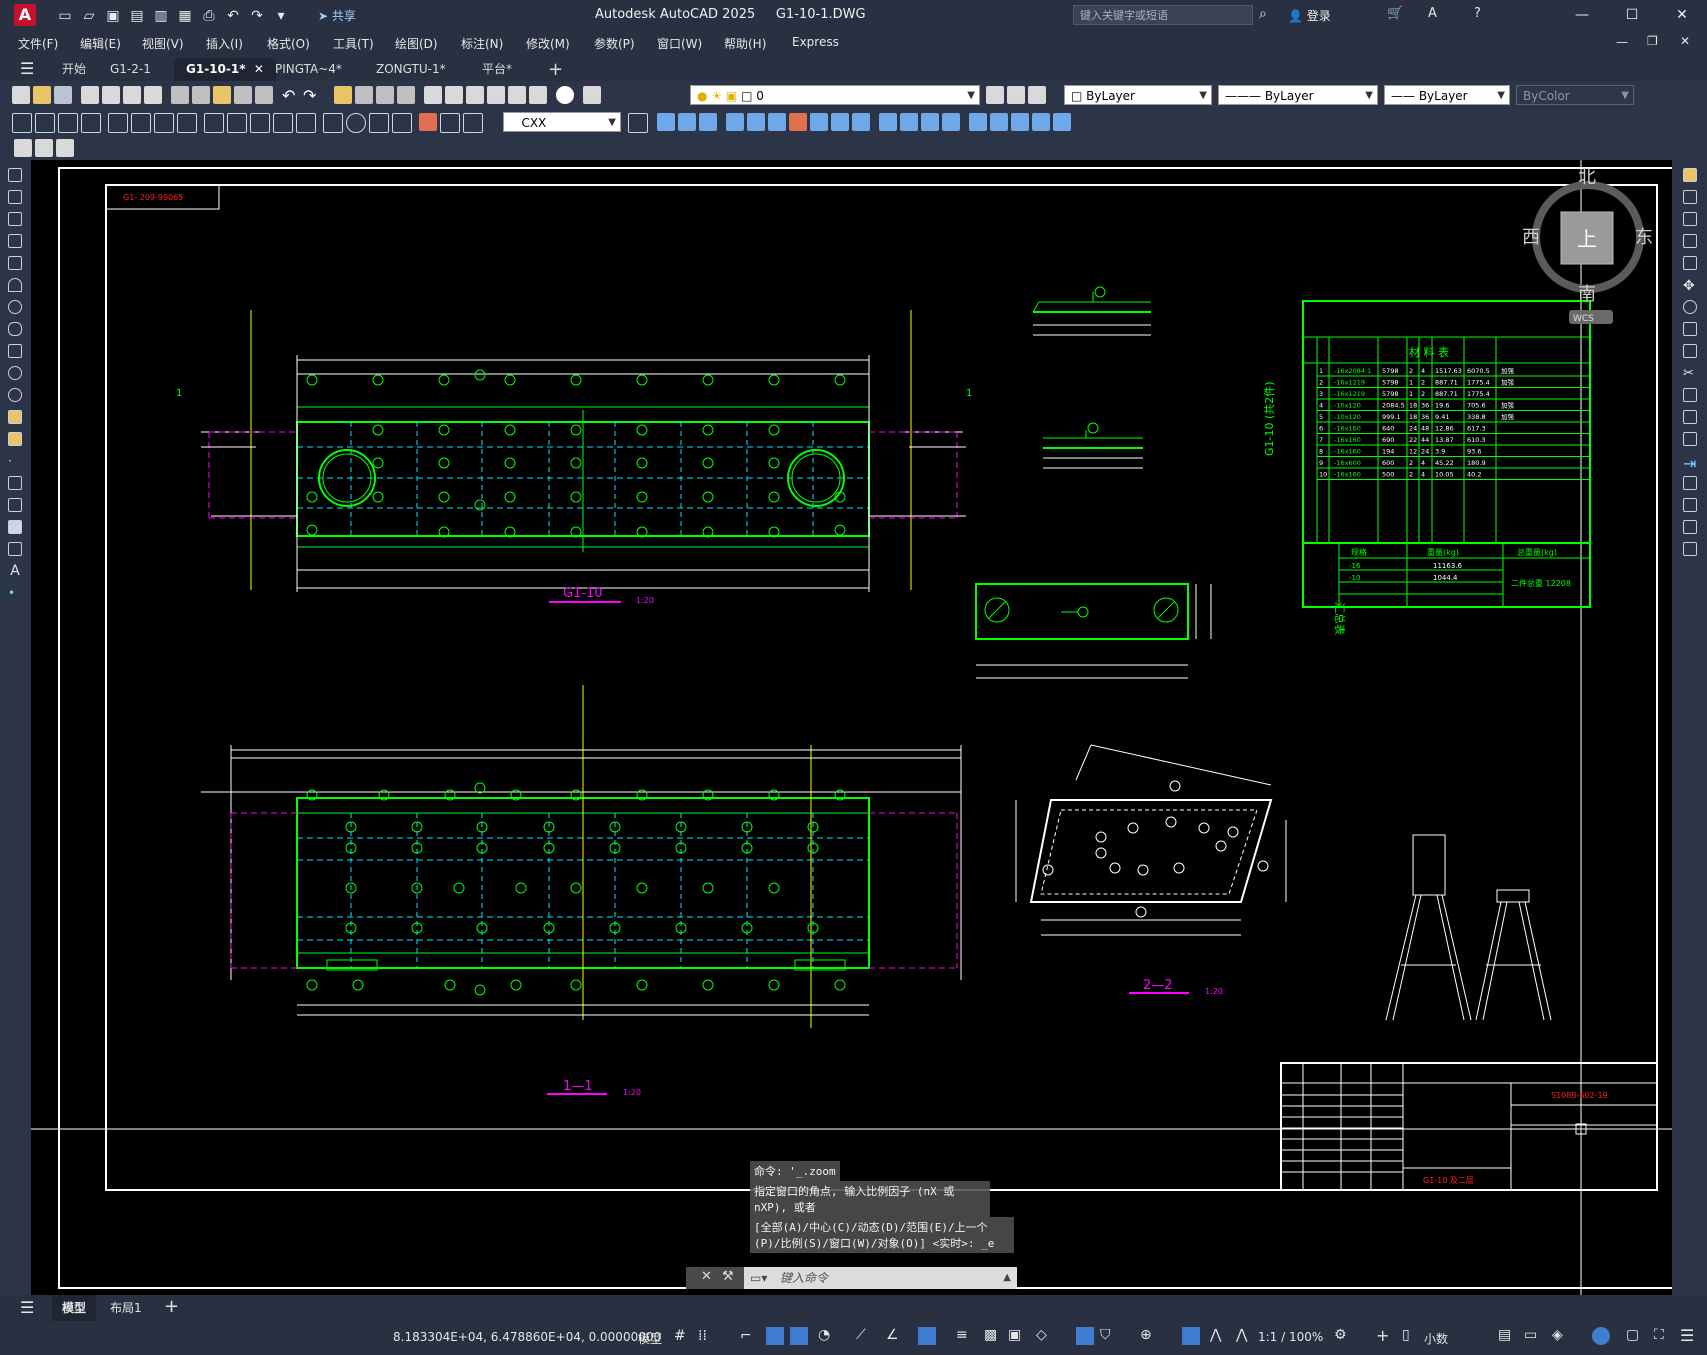 The image size is (1707, 1355). I want to click on help-icon: ?, so click(1477, 13).